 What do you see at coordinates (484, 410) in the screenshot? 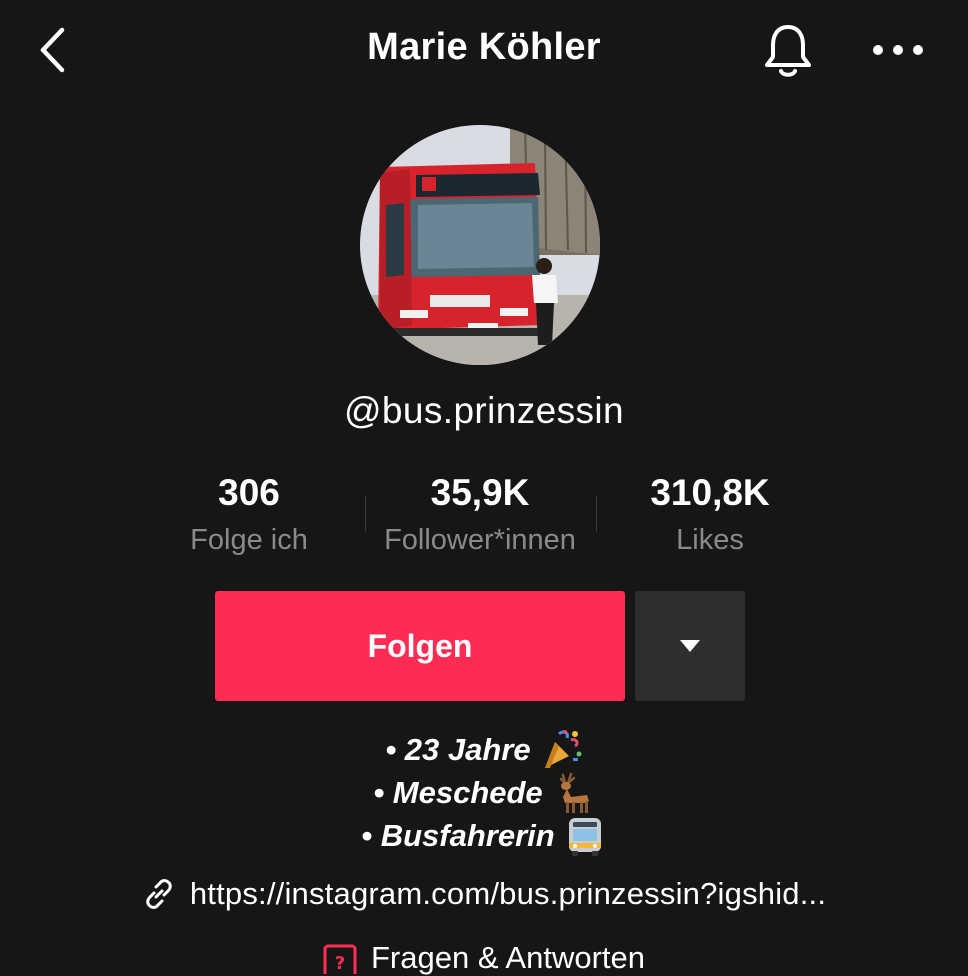
I see `username-handle: @bus.prinzessin` at bounding box center [484, 410].